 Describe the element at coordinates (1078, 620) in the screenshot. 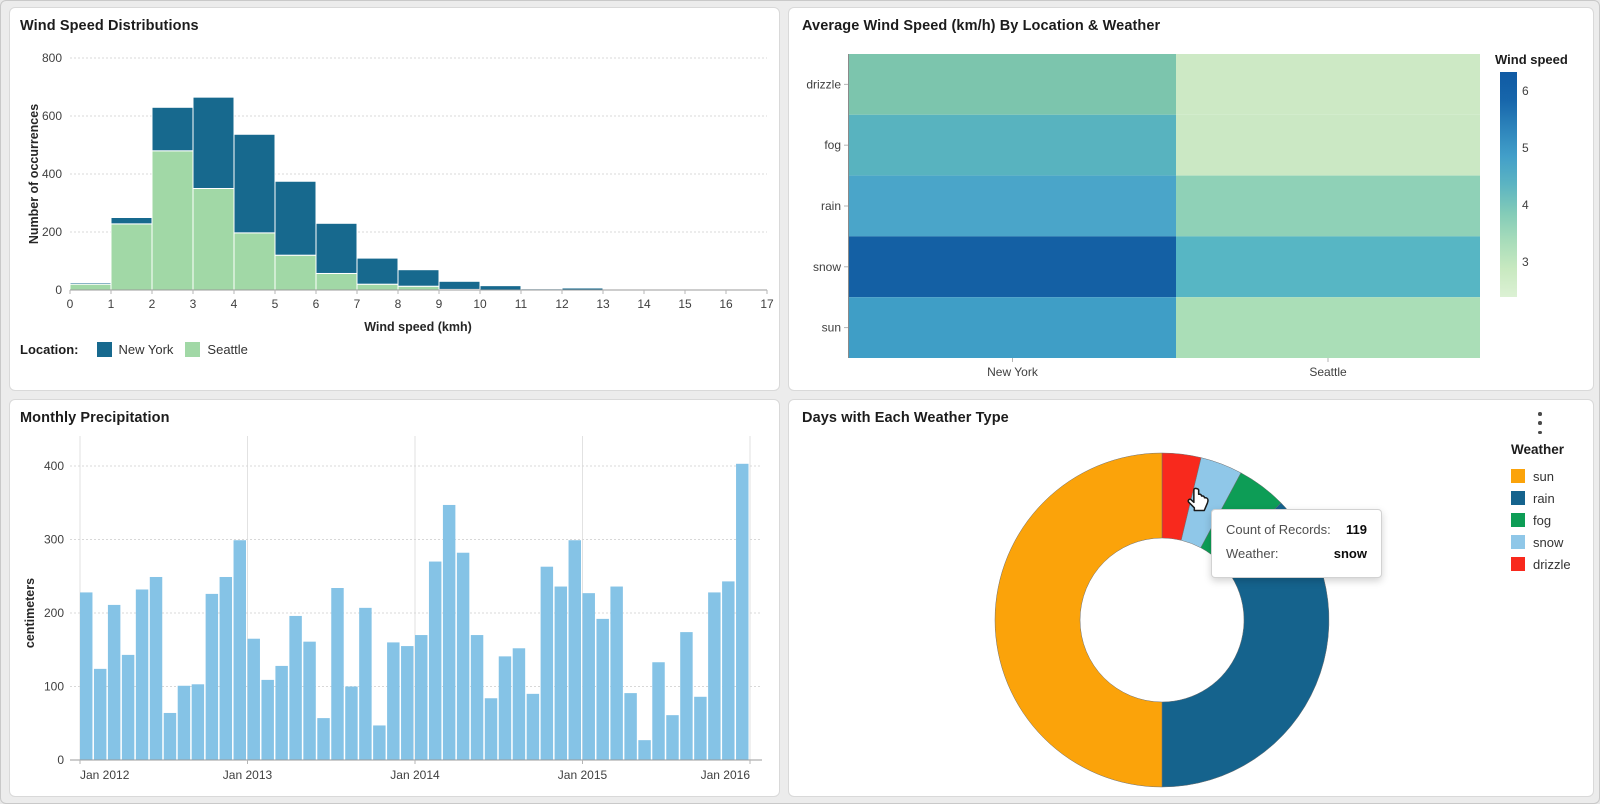

I see `donut-slice-sun` at that location.